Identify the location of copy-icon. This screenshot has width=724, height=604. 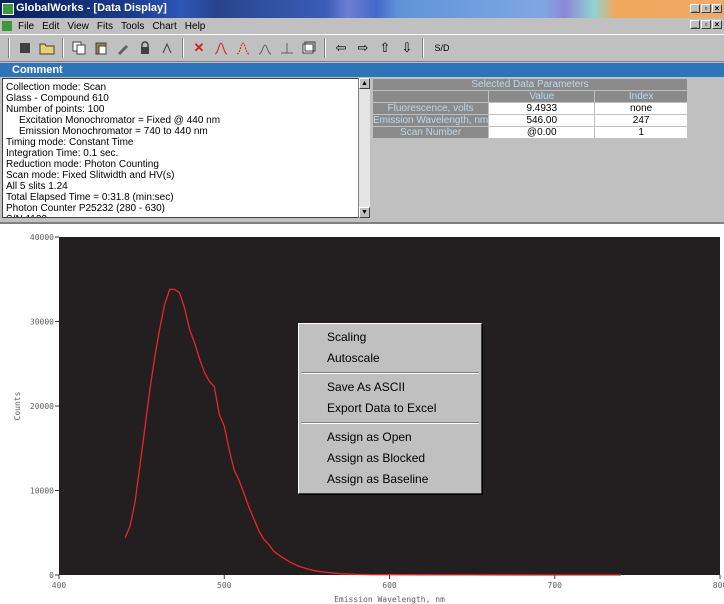
(79, 48).